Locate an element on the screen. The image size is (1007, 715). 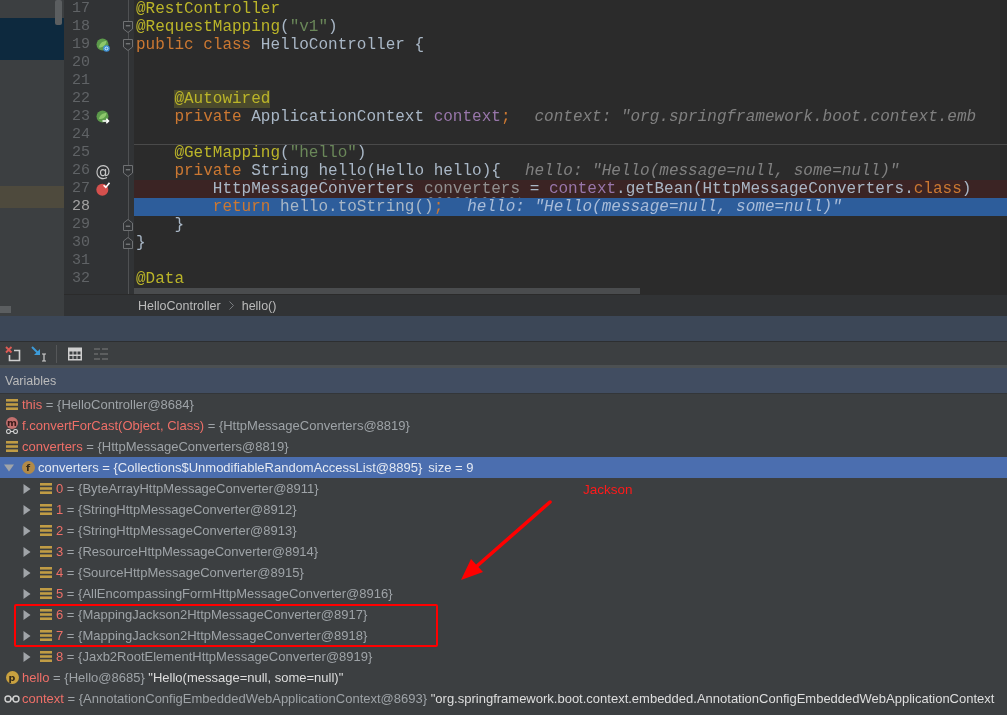
code-line: HttpMessageConverters converters = context.getBean(HttpMessageConverters.class) is located at coordinates (592, 189).